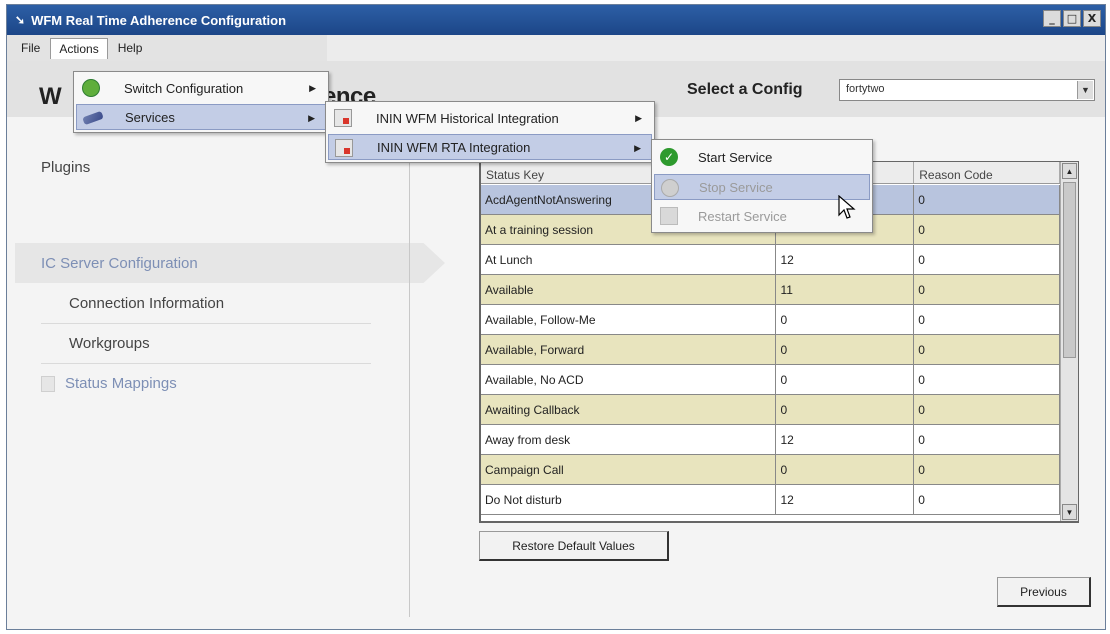  Describe the element at coordinates (669, 157) in the screenshot. I see `green-check-icon: ✓` at that location.